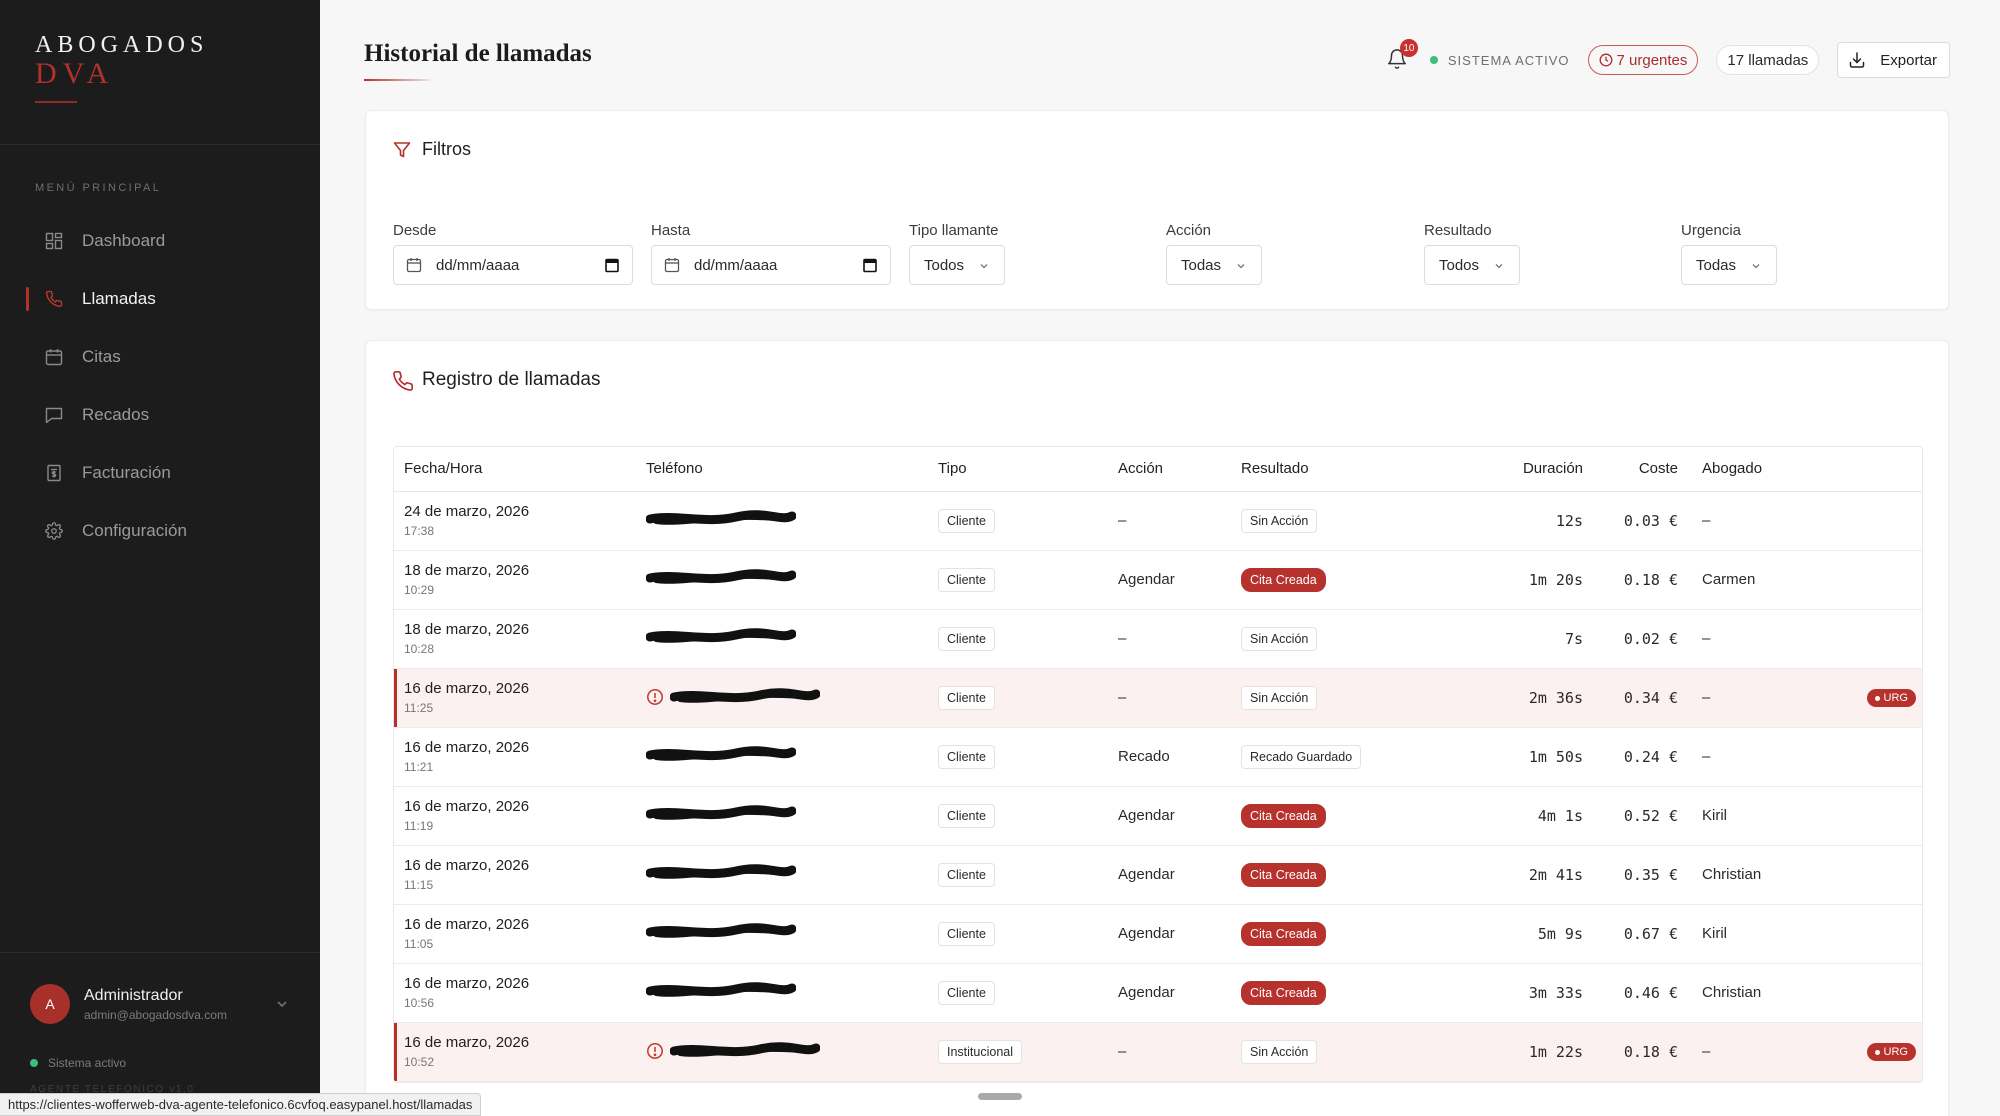  What do you see at coordinates (1643, 60) in the screenshot?
I see `urgent-count-pill: 7 urgentes` at bounding box center [1643, 60].